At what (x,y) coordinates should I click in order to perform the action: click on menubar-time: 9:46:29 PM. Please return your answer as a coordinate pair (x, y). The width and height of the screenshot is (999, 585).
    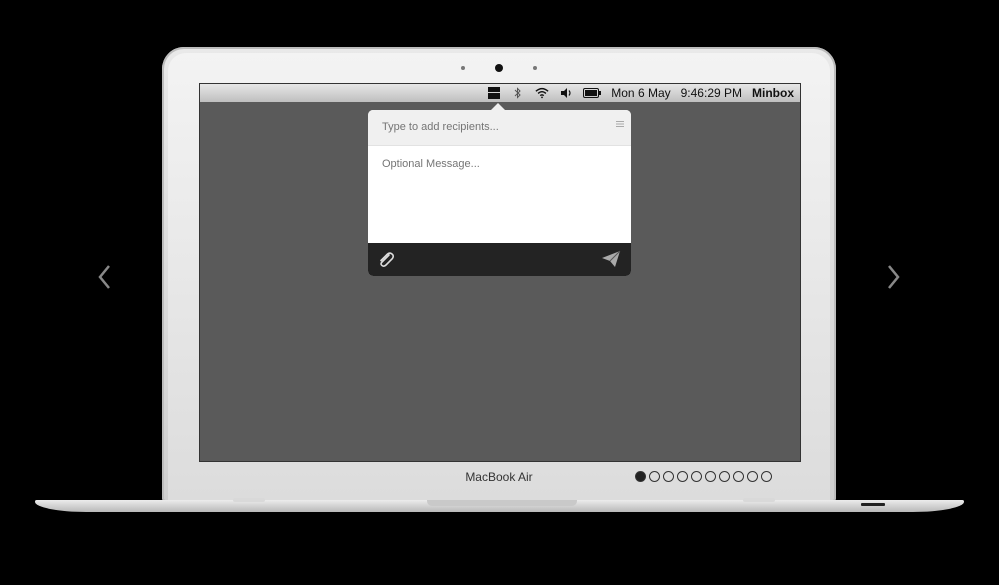
    Looking at the image, I should click on (711, 93).